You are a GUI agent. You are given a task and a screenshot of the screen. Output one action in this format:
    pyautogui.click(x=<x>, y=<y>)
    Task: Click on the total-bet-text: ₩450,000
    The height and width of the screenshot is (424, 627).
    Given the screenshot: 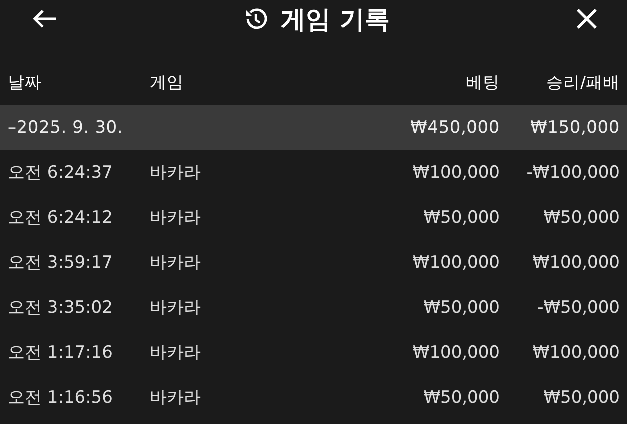 What is the action you would take?
    pyautogui.click(x=454, y=128)
    